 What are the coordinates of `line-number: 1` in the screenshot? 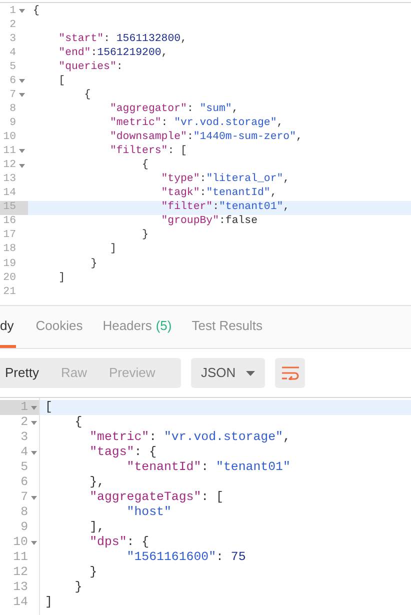 It's located at (12, 11).